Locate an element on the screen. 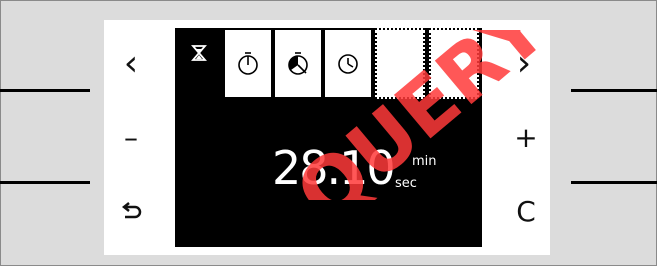 The width and height of the screenshot is (657, 266). clock-icon is located at coordinates (348, 63).